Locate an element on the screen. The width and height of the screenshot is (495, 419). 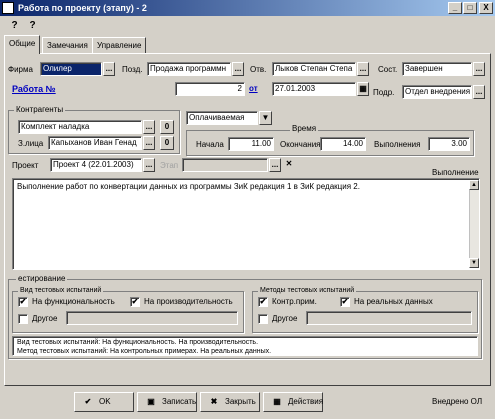
execution-scrollbar is located at coordinates (474, 224).